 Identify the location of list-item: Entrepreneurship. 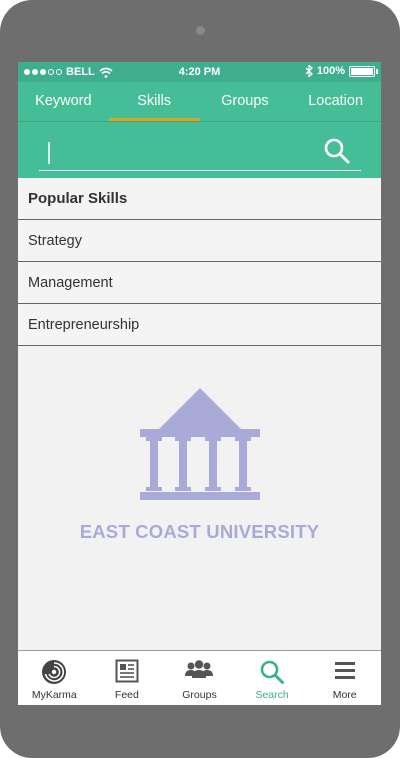
(199, 325).